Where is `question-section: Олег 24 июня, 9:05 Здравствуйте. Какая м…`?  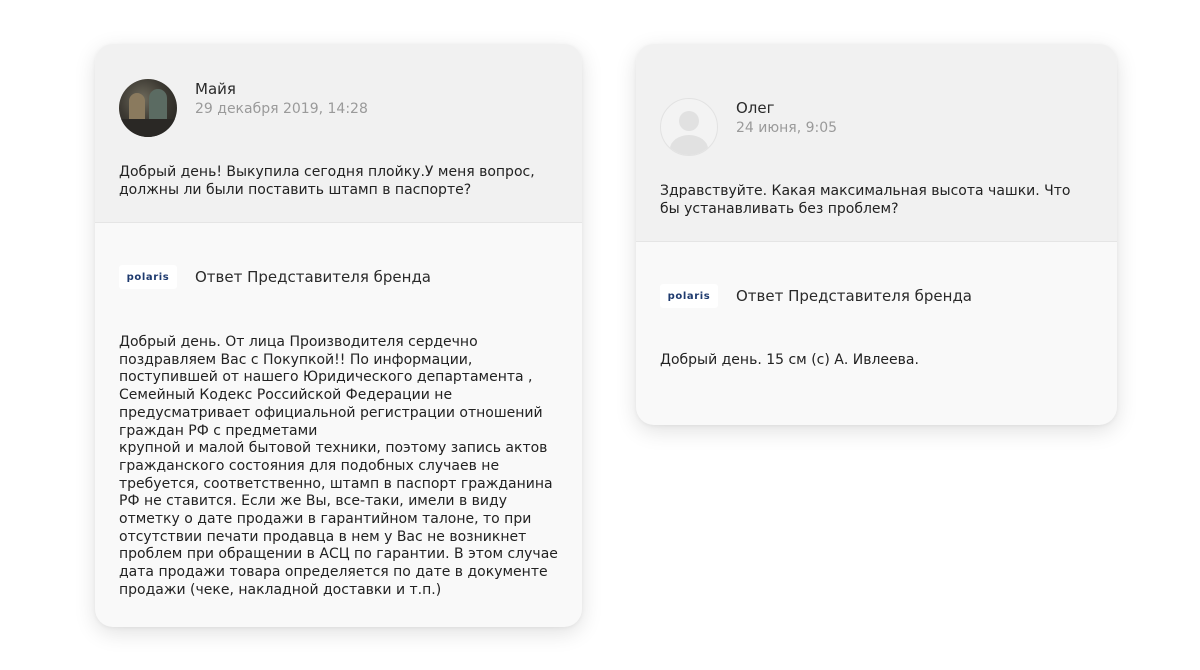
question-section: Олег 24 июня, 9:05 Здравствуйте. Какая м… is located at coordinates (876, 143).